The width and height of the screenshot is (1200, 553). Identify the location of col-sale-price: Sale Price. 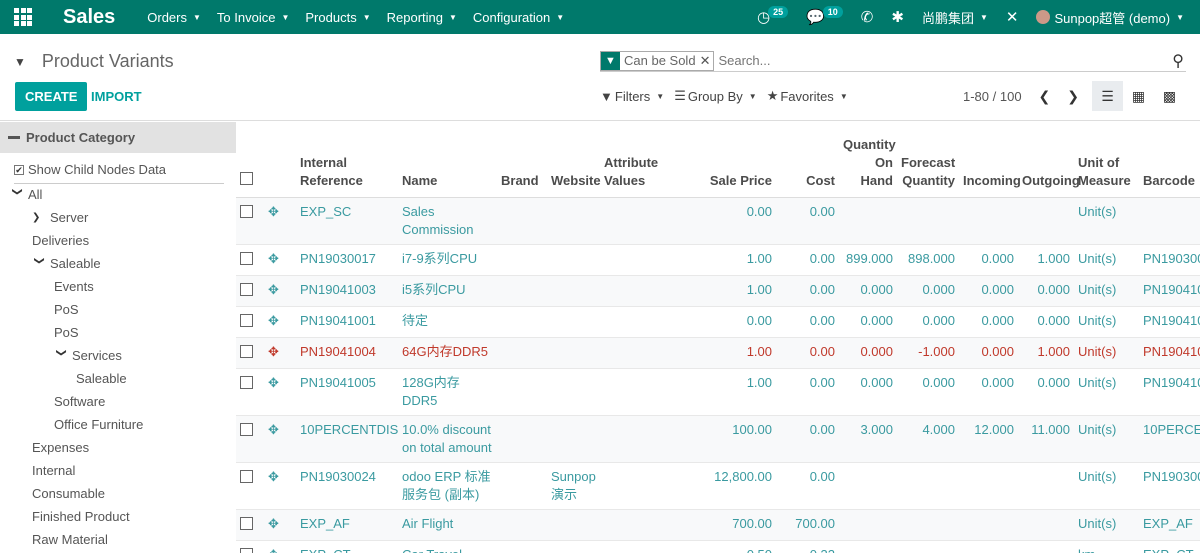
(738, 160).